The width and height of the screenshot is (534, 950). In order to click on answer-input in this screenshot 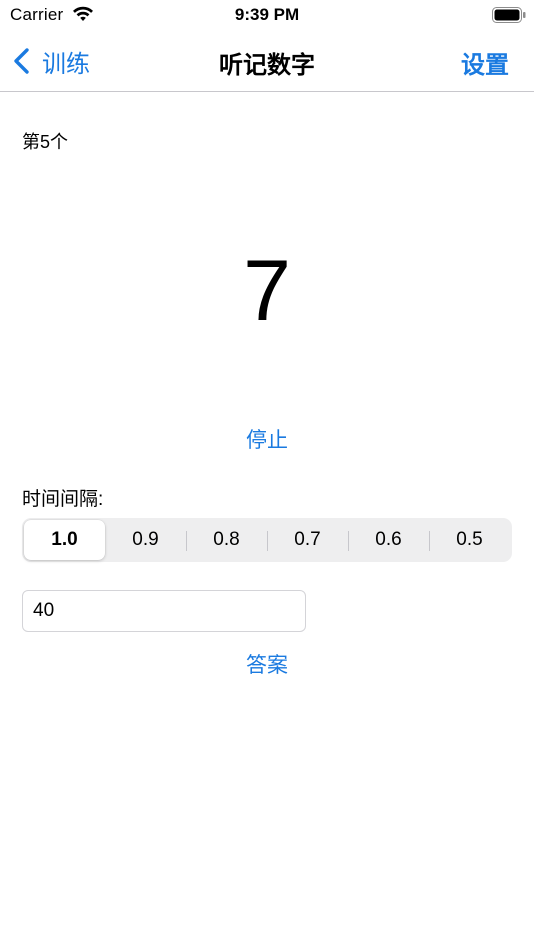, I will do `click(164, 611)`.